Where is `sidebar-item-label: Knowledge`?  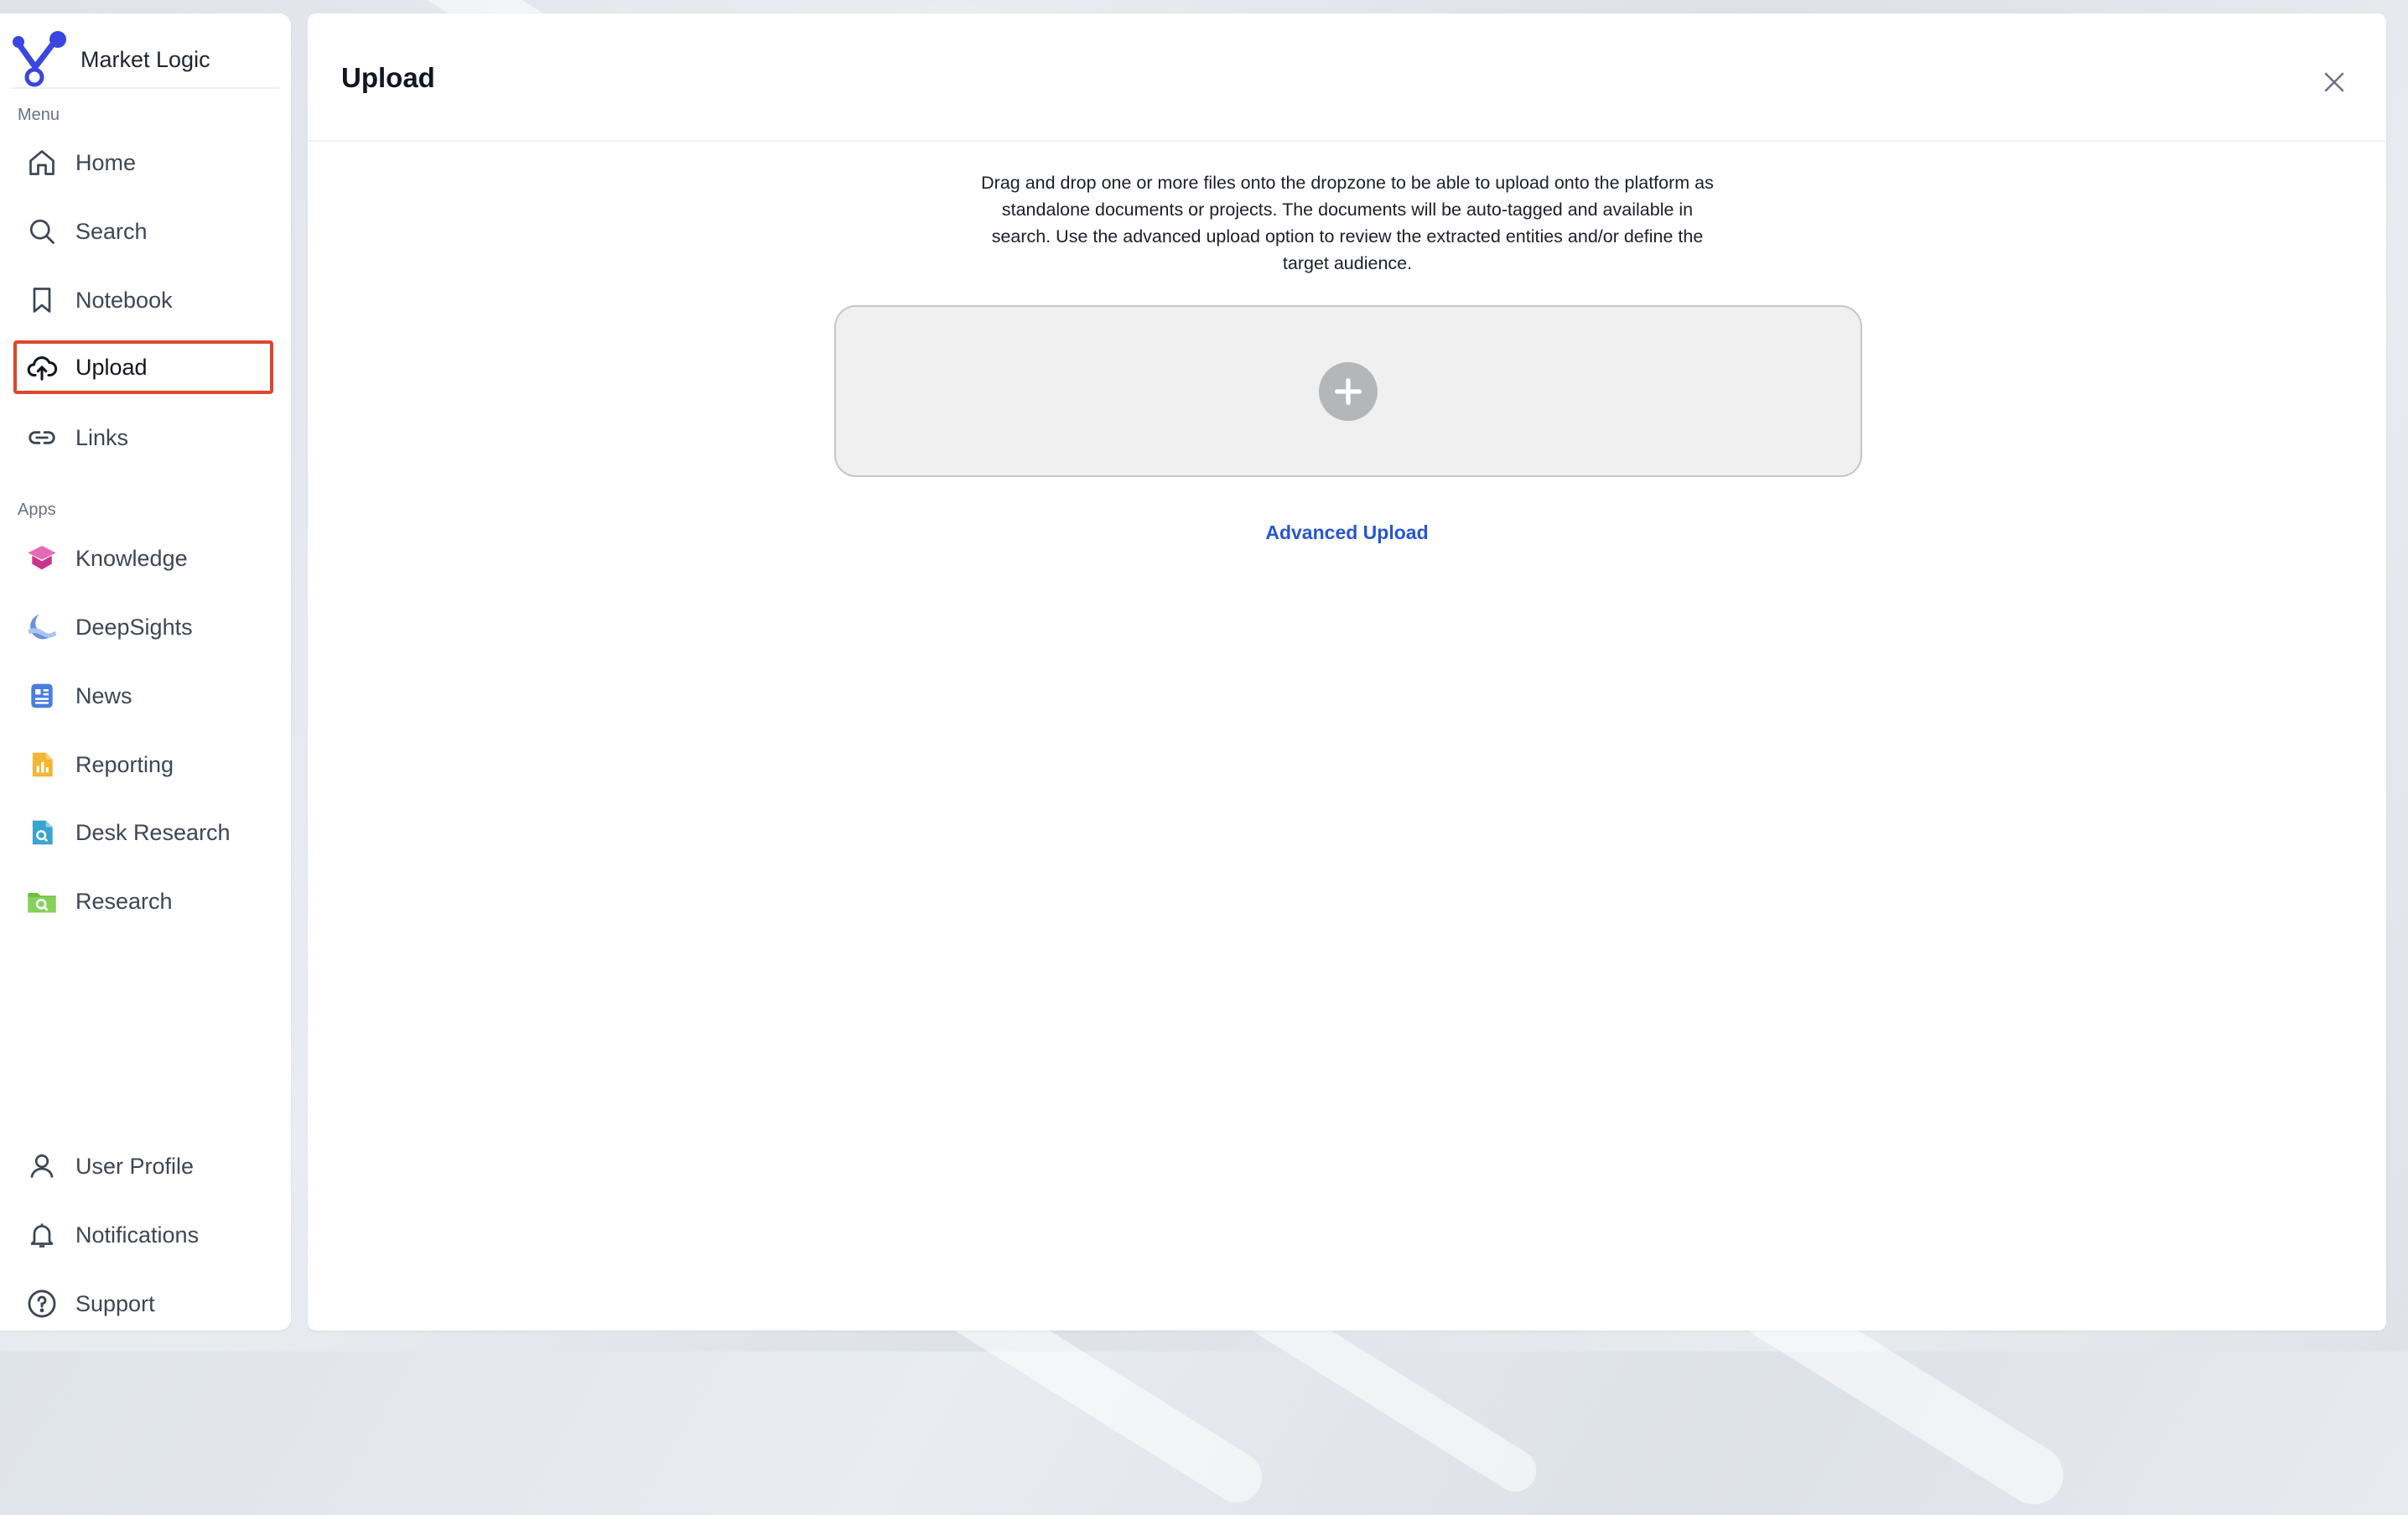
sidebar-item-label: Knowledge is located at coordinates (131, 558).